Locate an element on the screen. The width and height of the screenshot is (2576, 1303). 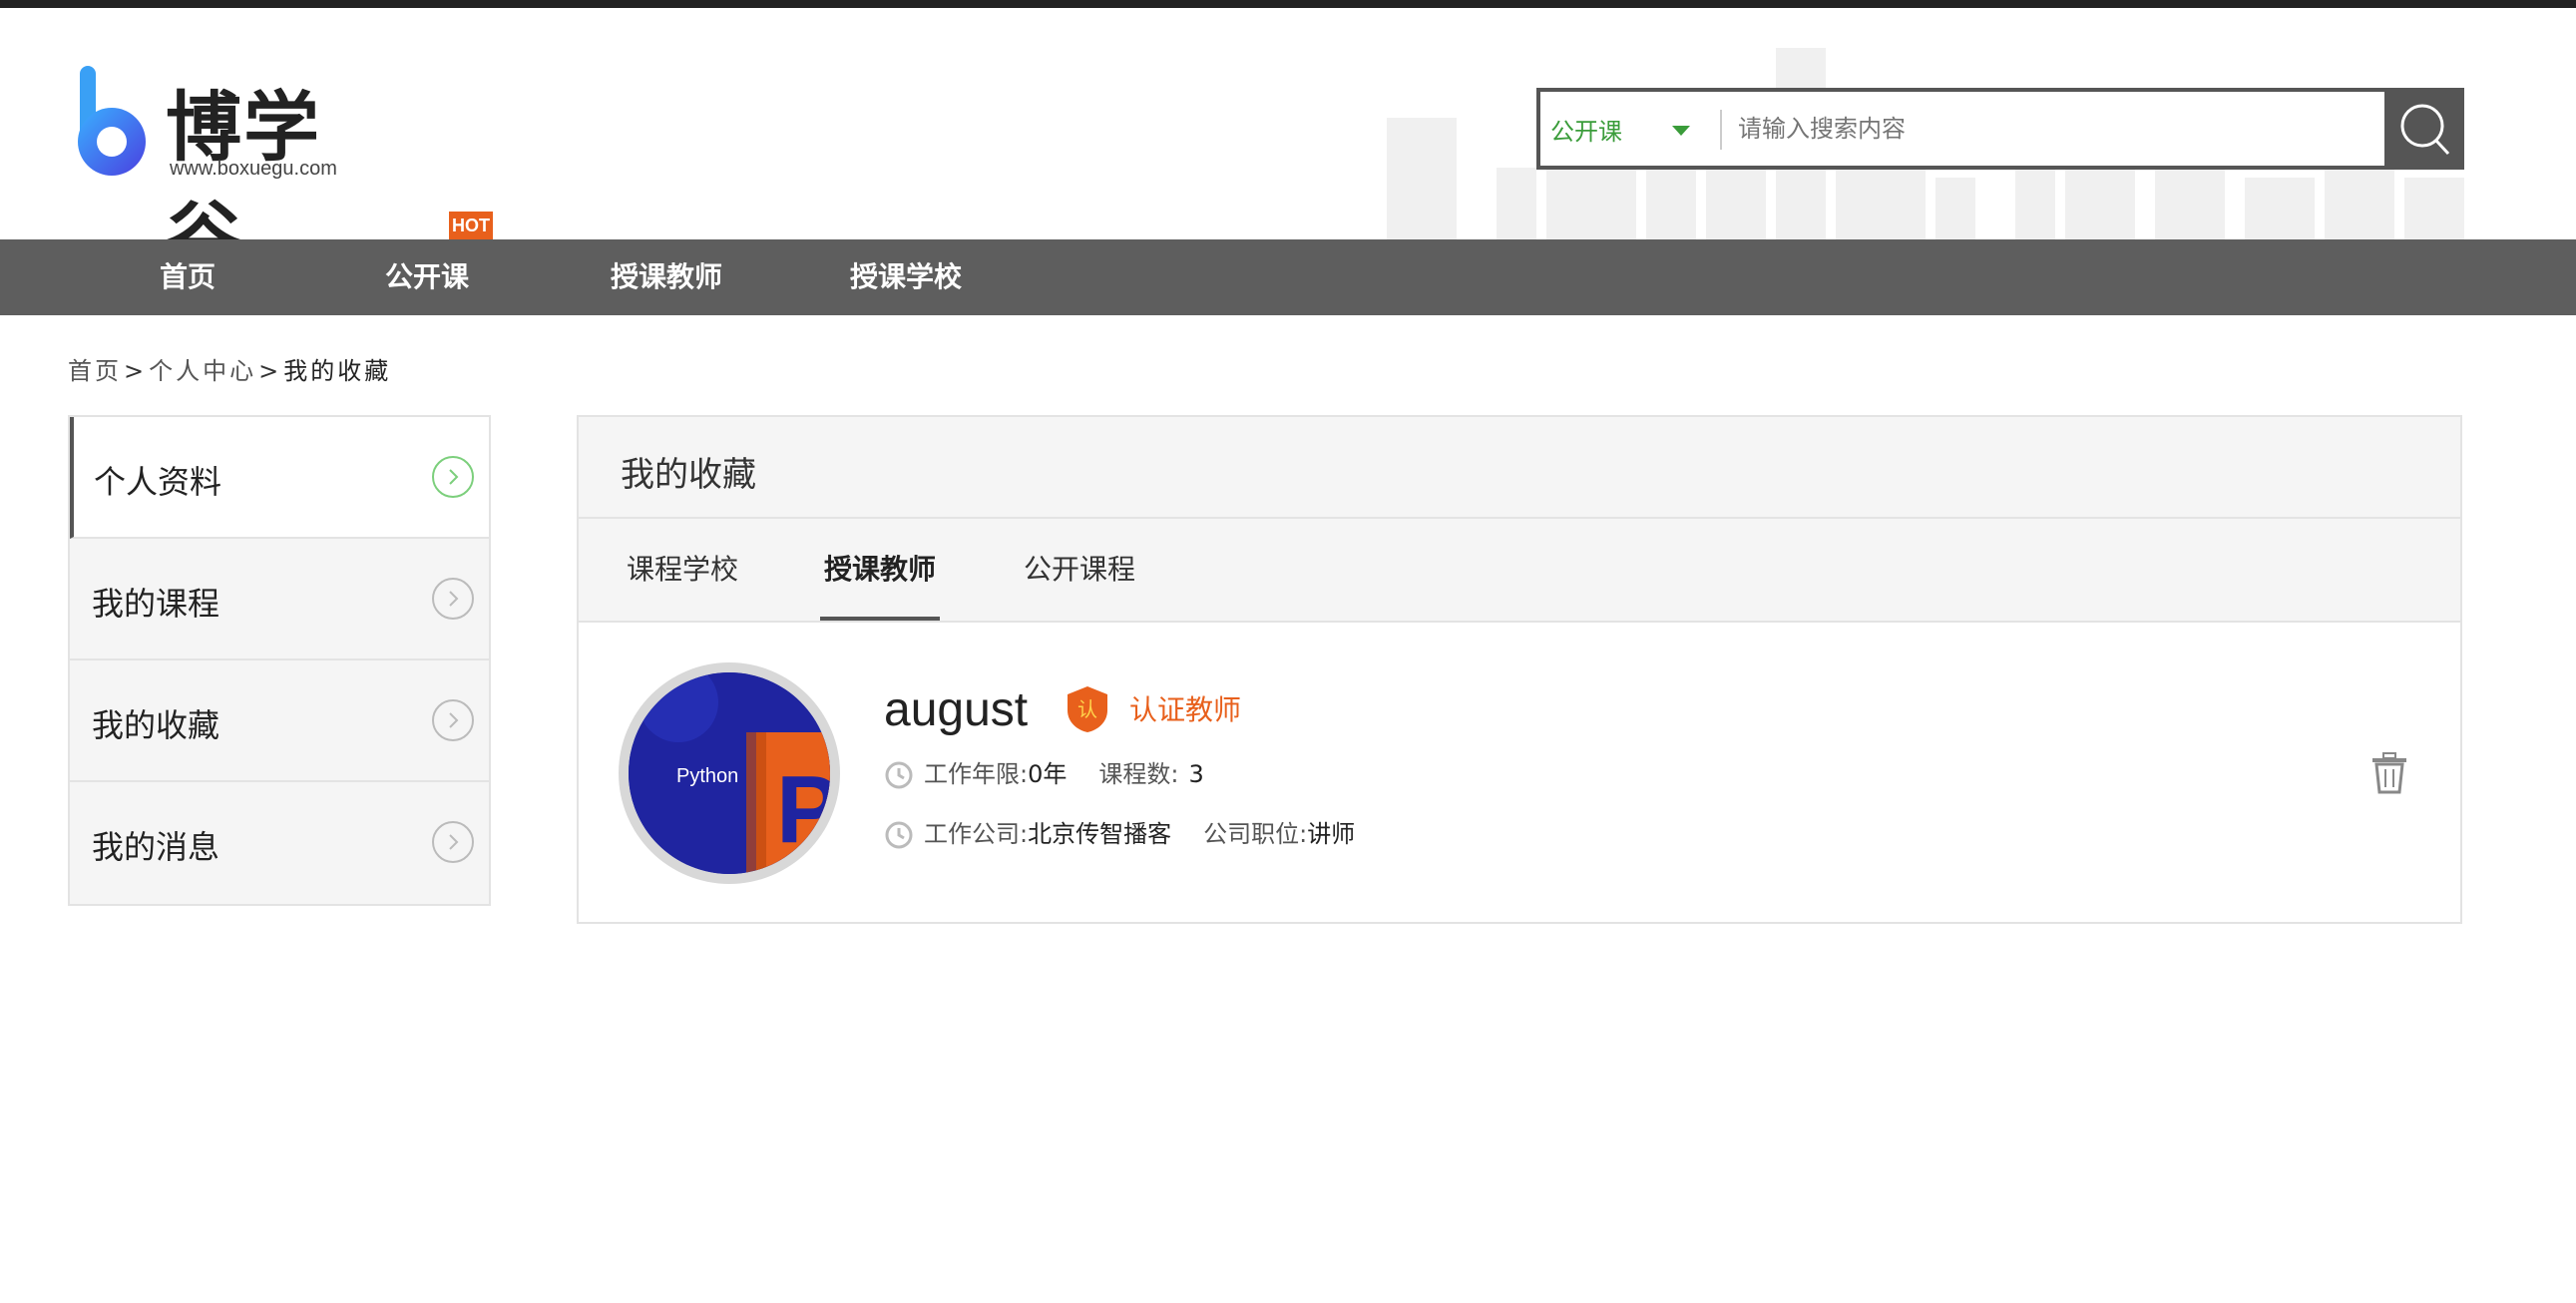
hot-badge: HOT is located at coordinates (471, 230).